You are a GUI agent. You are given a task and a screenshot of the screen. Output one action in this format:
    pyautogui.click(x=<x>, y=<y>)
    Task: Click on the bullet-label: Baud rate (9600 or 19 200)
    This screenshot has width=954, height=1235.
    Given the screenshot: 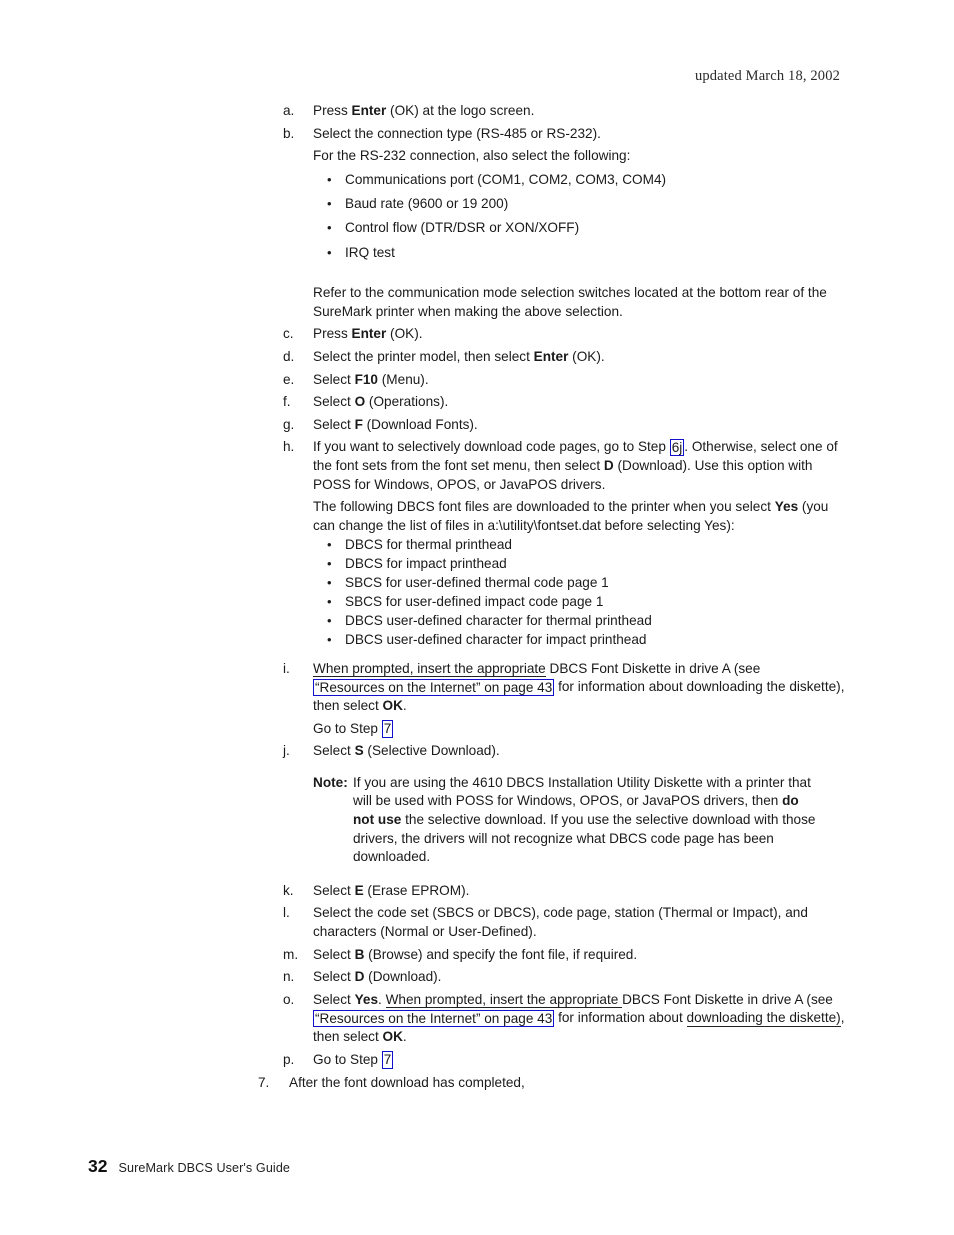 What is the action you would take?
    pyautogui.click(x=427, y=204)
    